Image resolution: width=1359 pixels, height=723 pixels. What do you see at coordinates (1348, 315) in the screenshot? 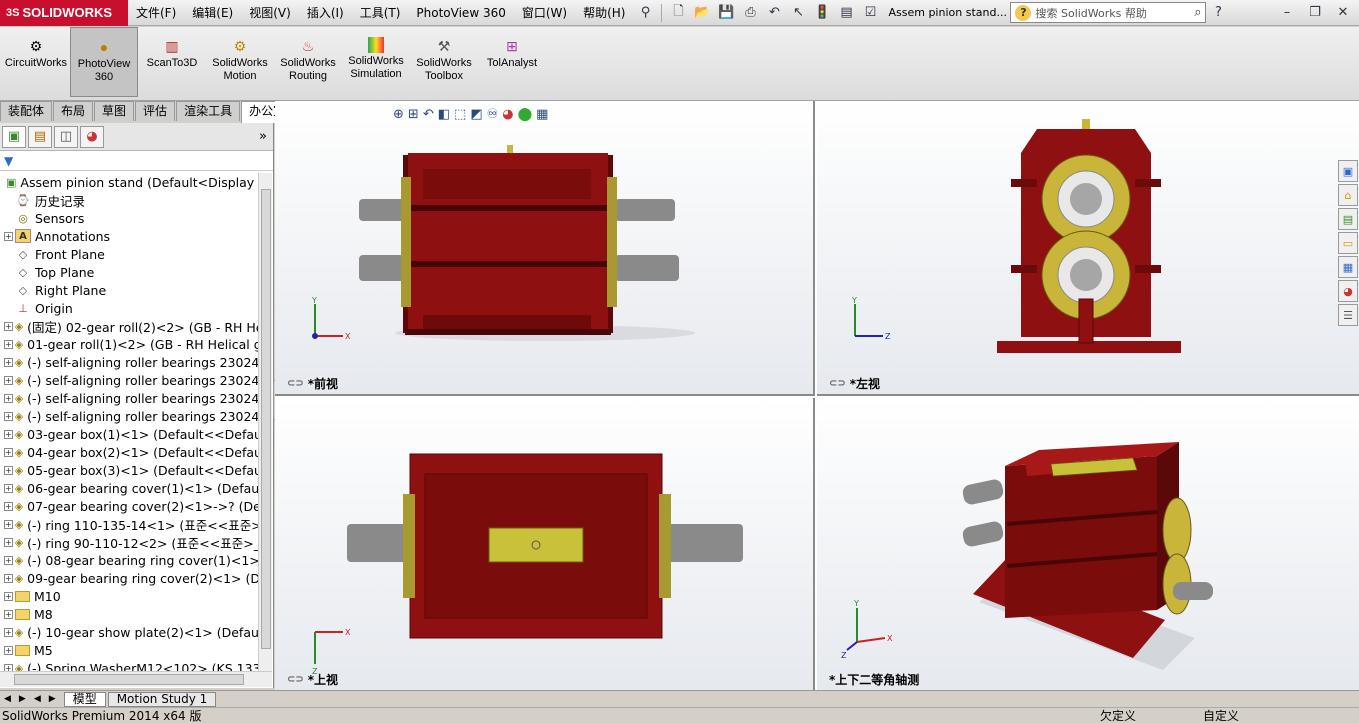
I see `custom-properties-icon: ☰` at bounding box center [1348, 315].